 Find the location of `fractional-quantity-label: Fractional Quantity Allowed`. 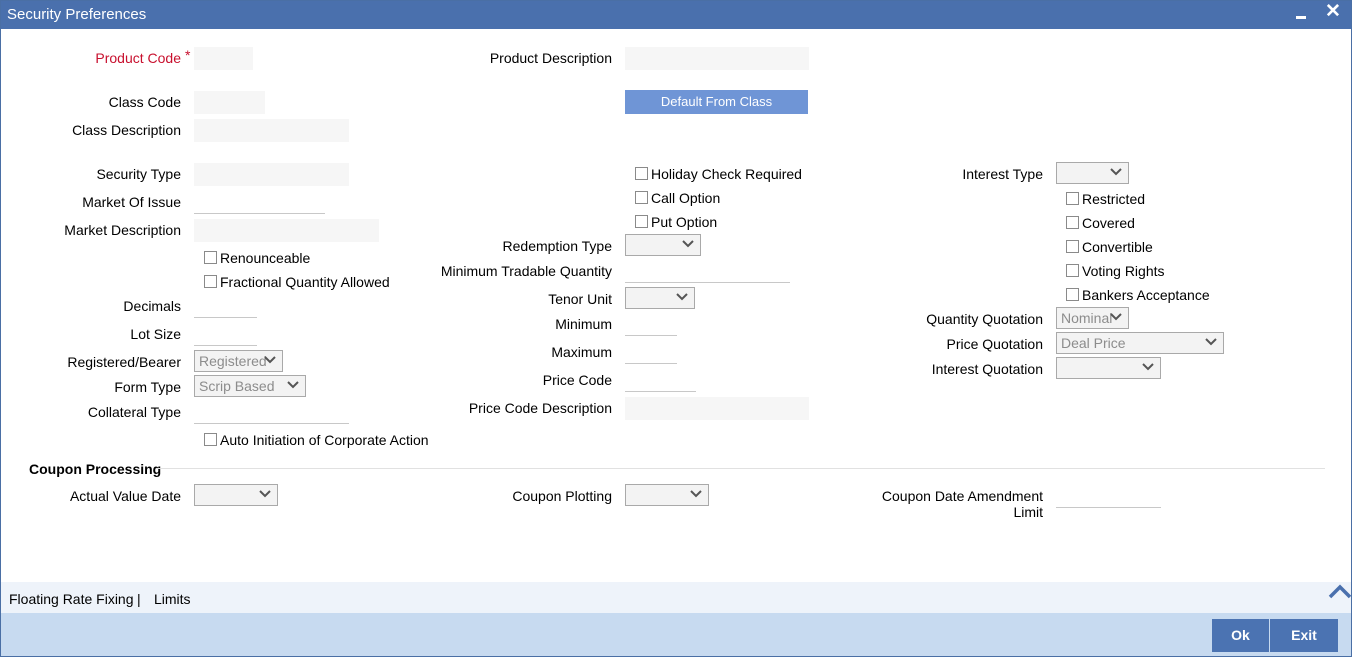

fractional-quantity-label: Fractional Quantity Allowed is located at coordinates (305, 282).